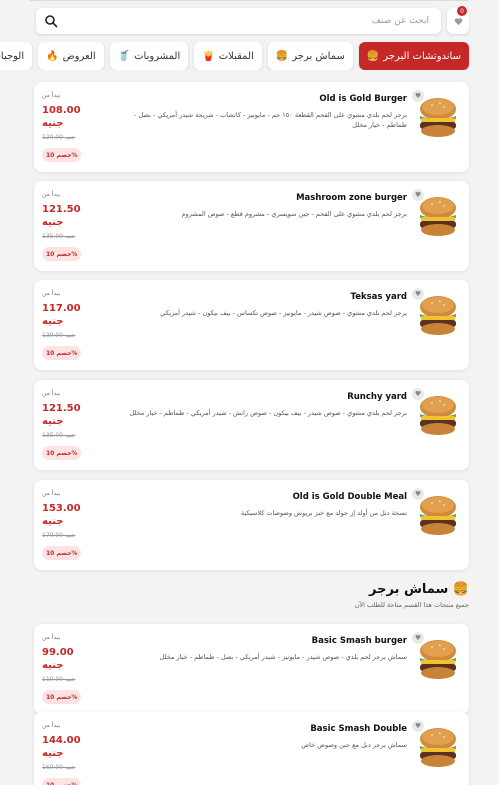 This screenshot has height=785, width=499. What do you see at coordinates (208, 56) in the screenshot?
I see `tab-icon: 🍟` at bounding box center [208, 56].